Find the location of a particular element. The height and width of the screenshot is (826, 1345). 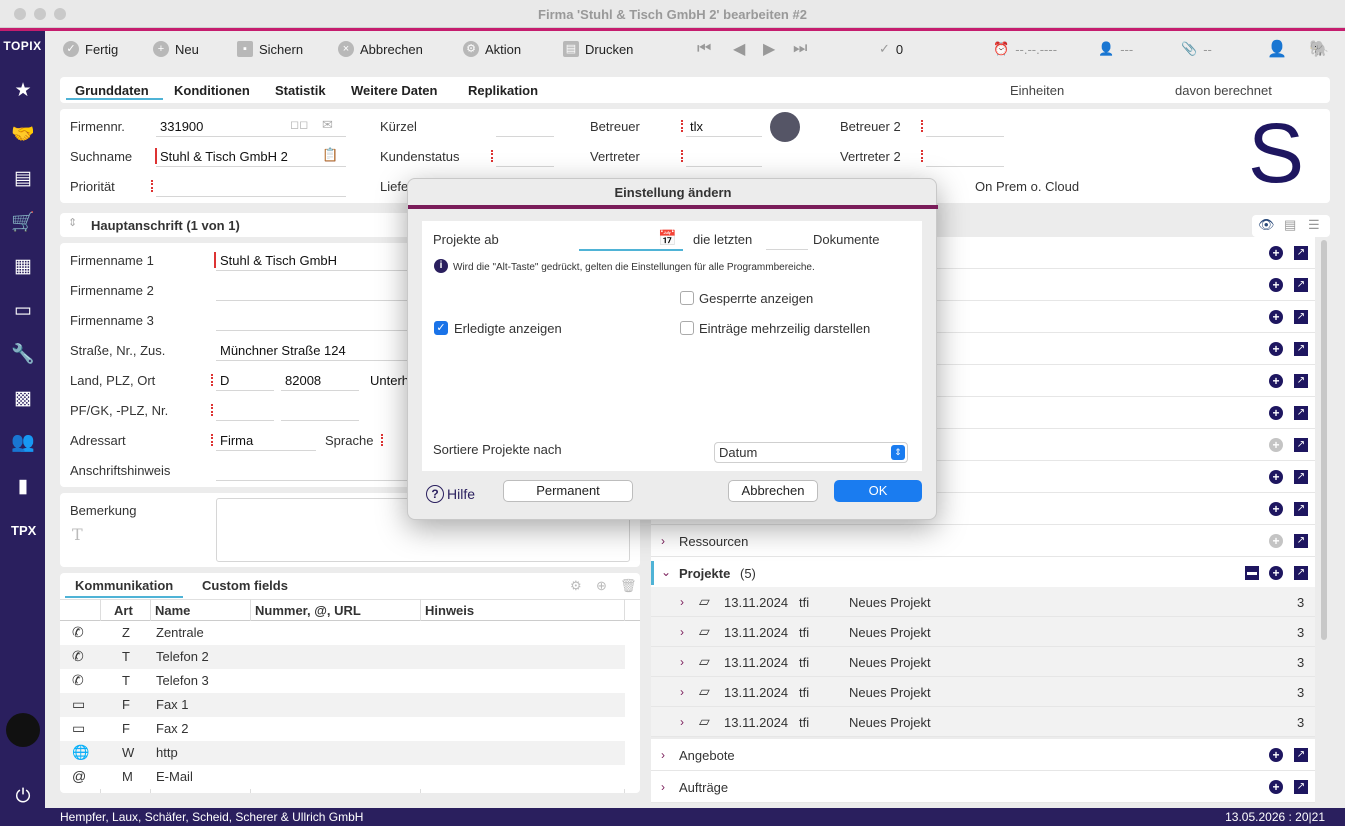

ok-button: OK is located at coordinates (878, 491).